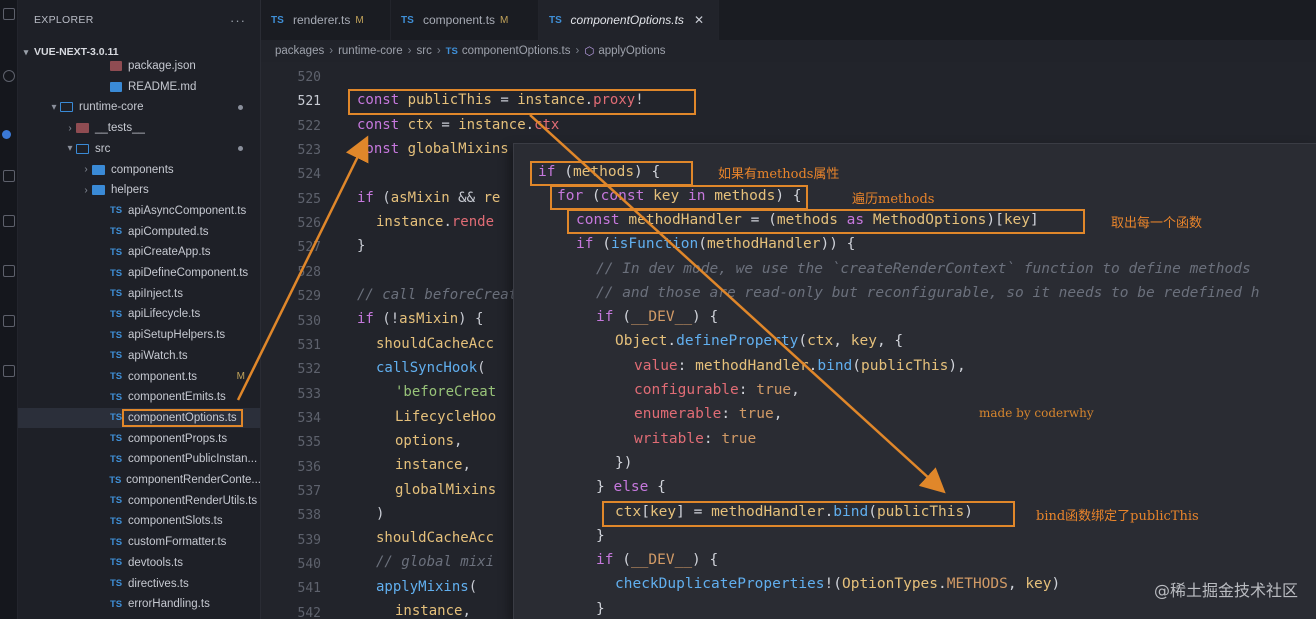 The image size is (1316, 619). Describe the element at coordinates (139, 397) in the screenshot. I see `file-tree-item: TS componentEmits.ts` at that location.